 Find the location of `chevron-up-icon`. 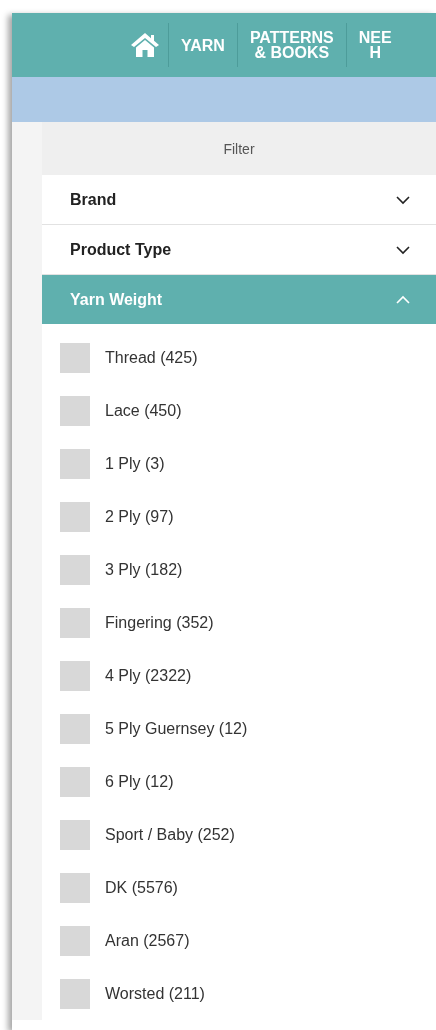

chevron-up-icon is located at coordinates (403, 299).